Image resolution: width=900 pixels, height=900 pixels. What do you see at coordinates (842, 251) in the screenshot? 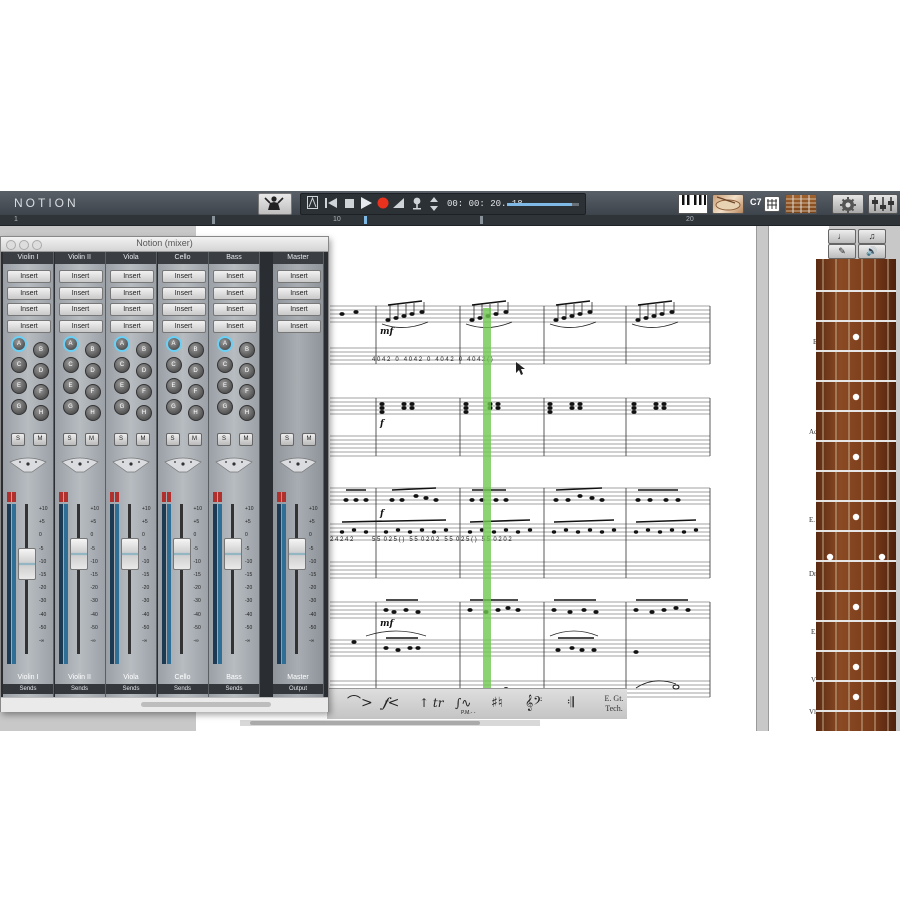
I see `pencil-button: ✎` at bounding box center [842, 251].